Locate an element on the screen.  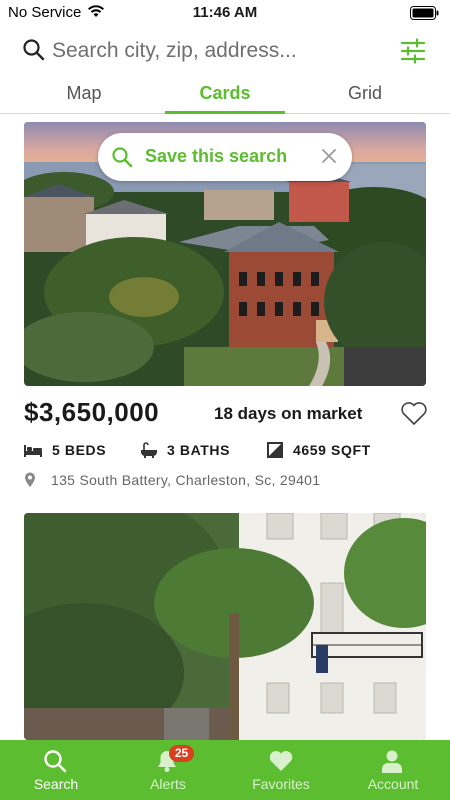
alerts-badge: 25 is located at coordinates (181, 753).